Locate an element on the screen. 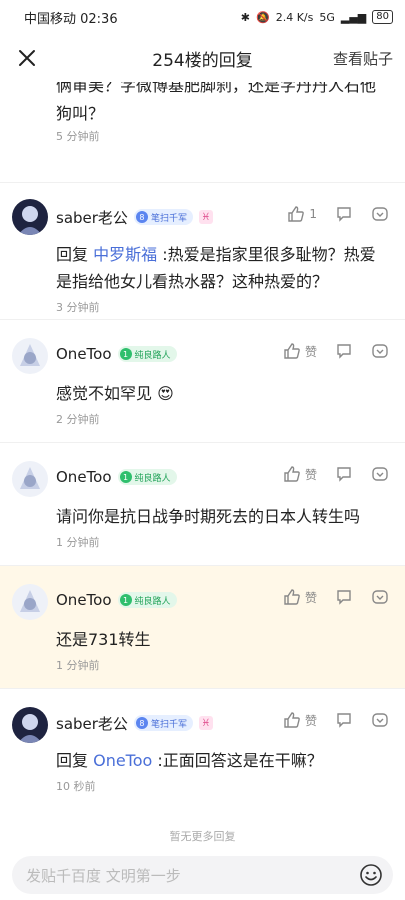  battery-icon: 80 is located at coordinates (382, 17).